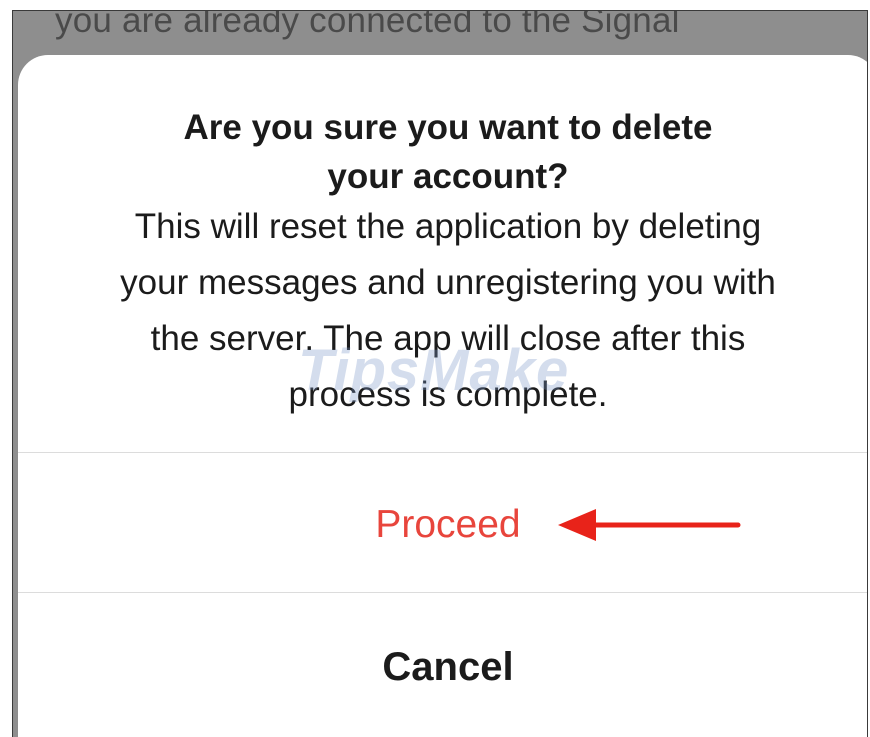 The width and height of the screenshot is (870, 737). What do you see at coordinates (448, 176) in the screenshot?
I see `dialog-title-line: your account?` at bounding box center [448, 176].